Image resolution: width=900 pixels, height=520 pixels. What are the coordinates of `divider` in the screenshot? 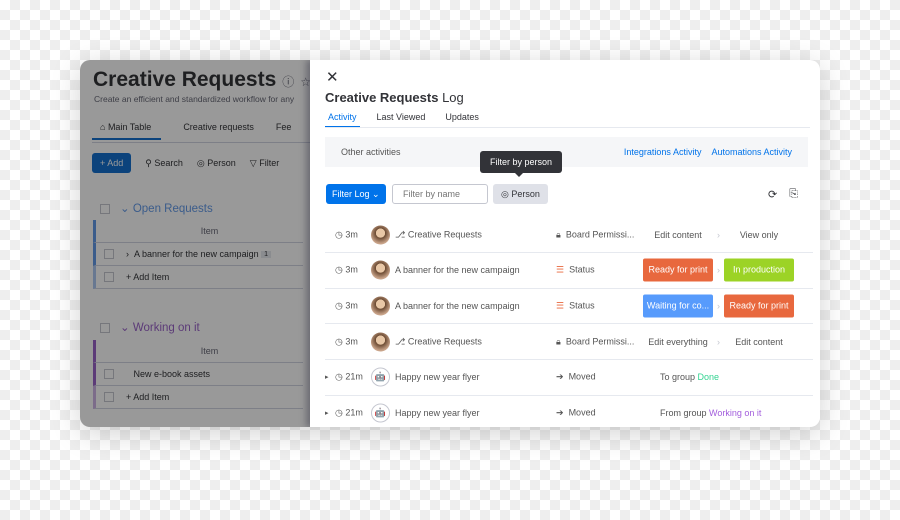 It's located at (567, 127).